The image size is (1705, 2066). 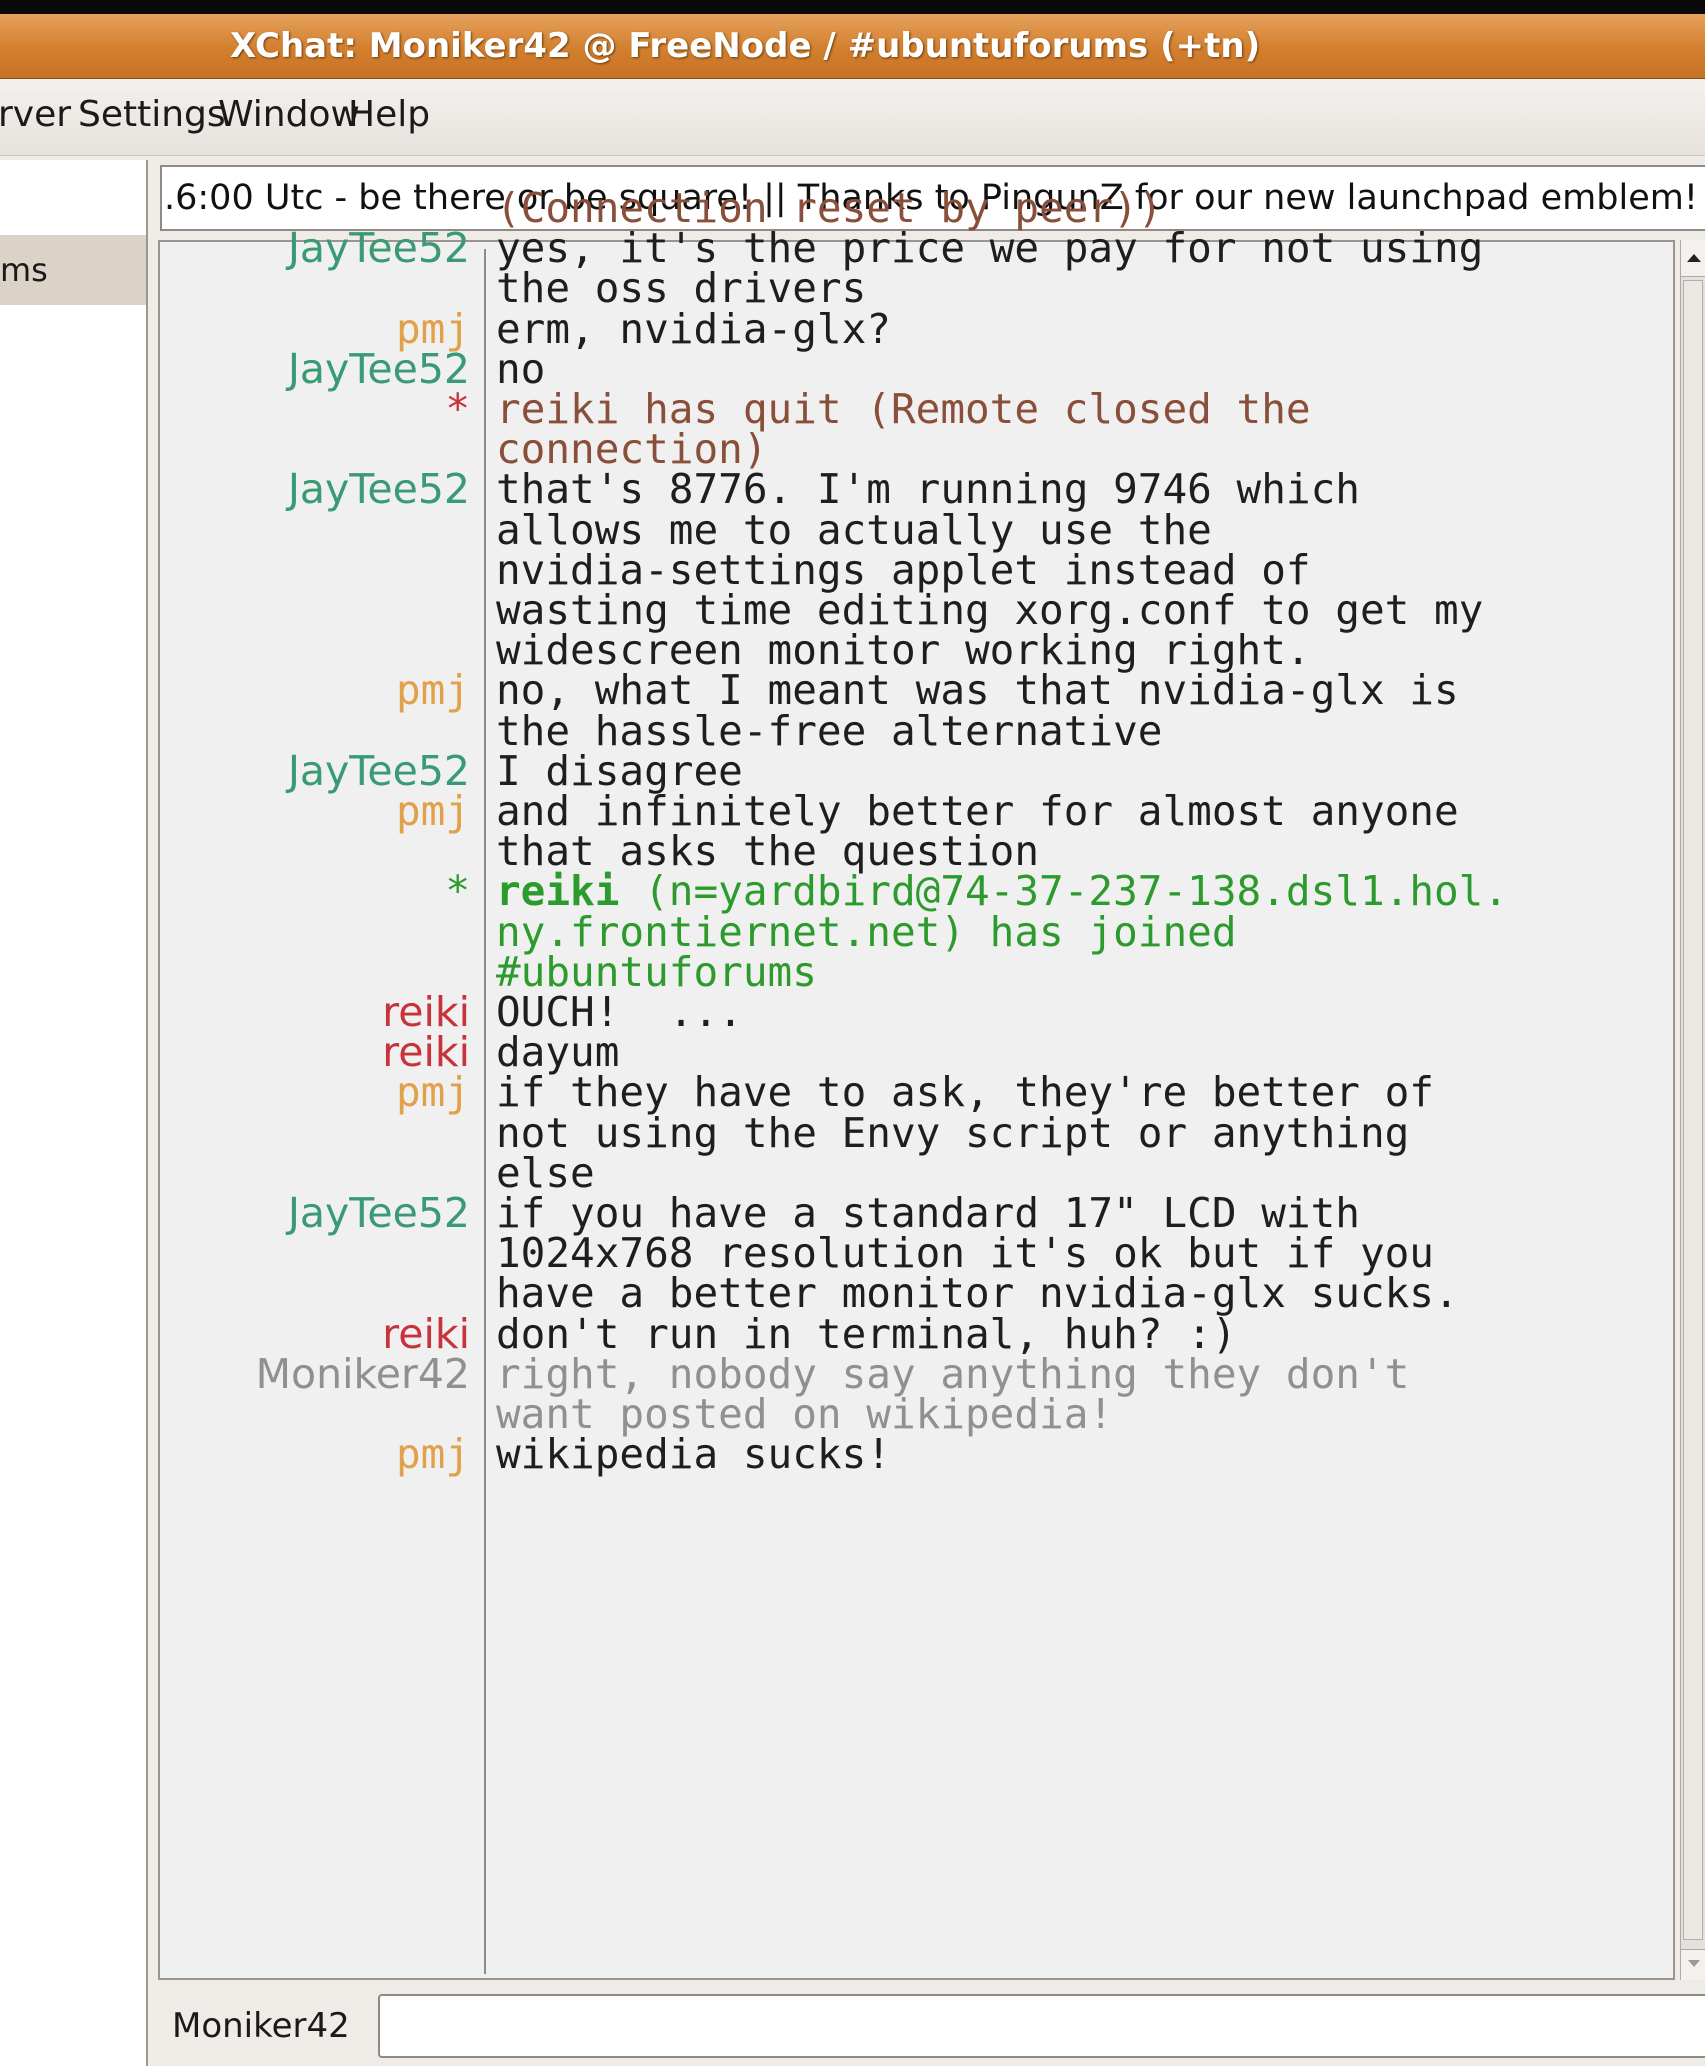 What do you see at coordinates (363, 1374) in the screenshot?
I see `nick-label: Moniker42` at bounding box center [363, 1374].